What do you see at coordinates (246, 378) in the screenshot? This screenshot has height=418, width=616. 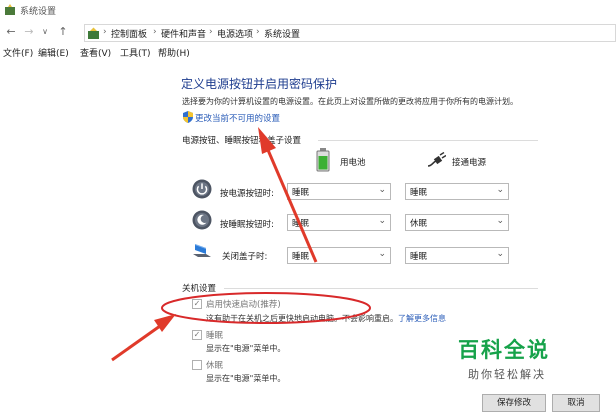 I see `hibernate-option-description: 显示在"电源"菜单中。` at bounding box center [246, 378].